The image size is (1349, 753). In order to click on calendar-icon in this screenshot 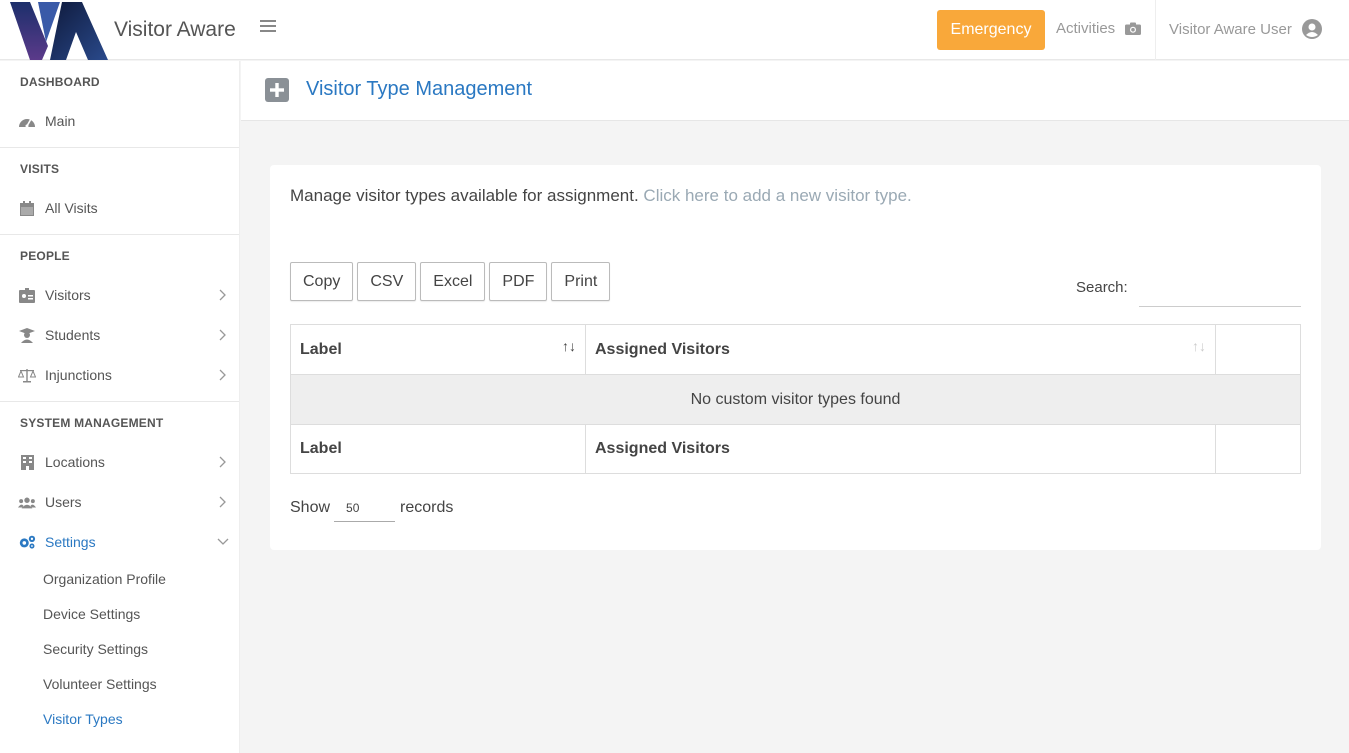, I will do `click(27, 208)`.